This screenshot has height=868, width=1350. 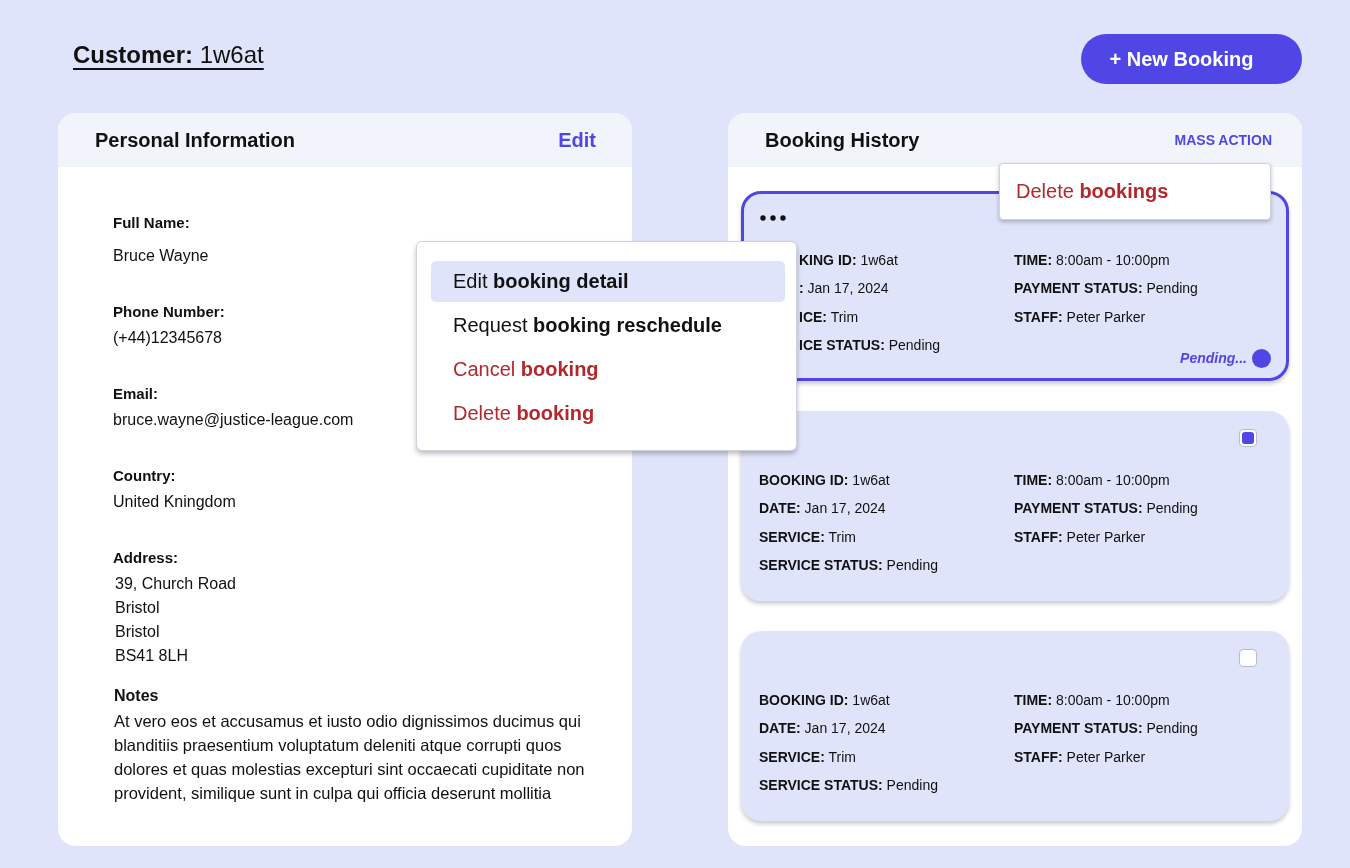 What do you see at coordinates (829, 317) in the screenshot?
I see `booking-field: ICE: Trim` at bounding box center [829, 317].